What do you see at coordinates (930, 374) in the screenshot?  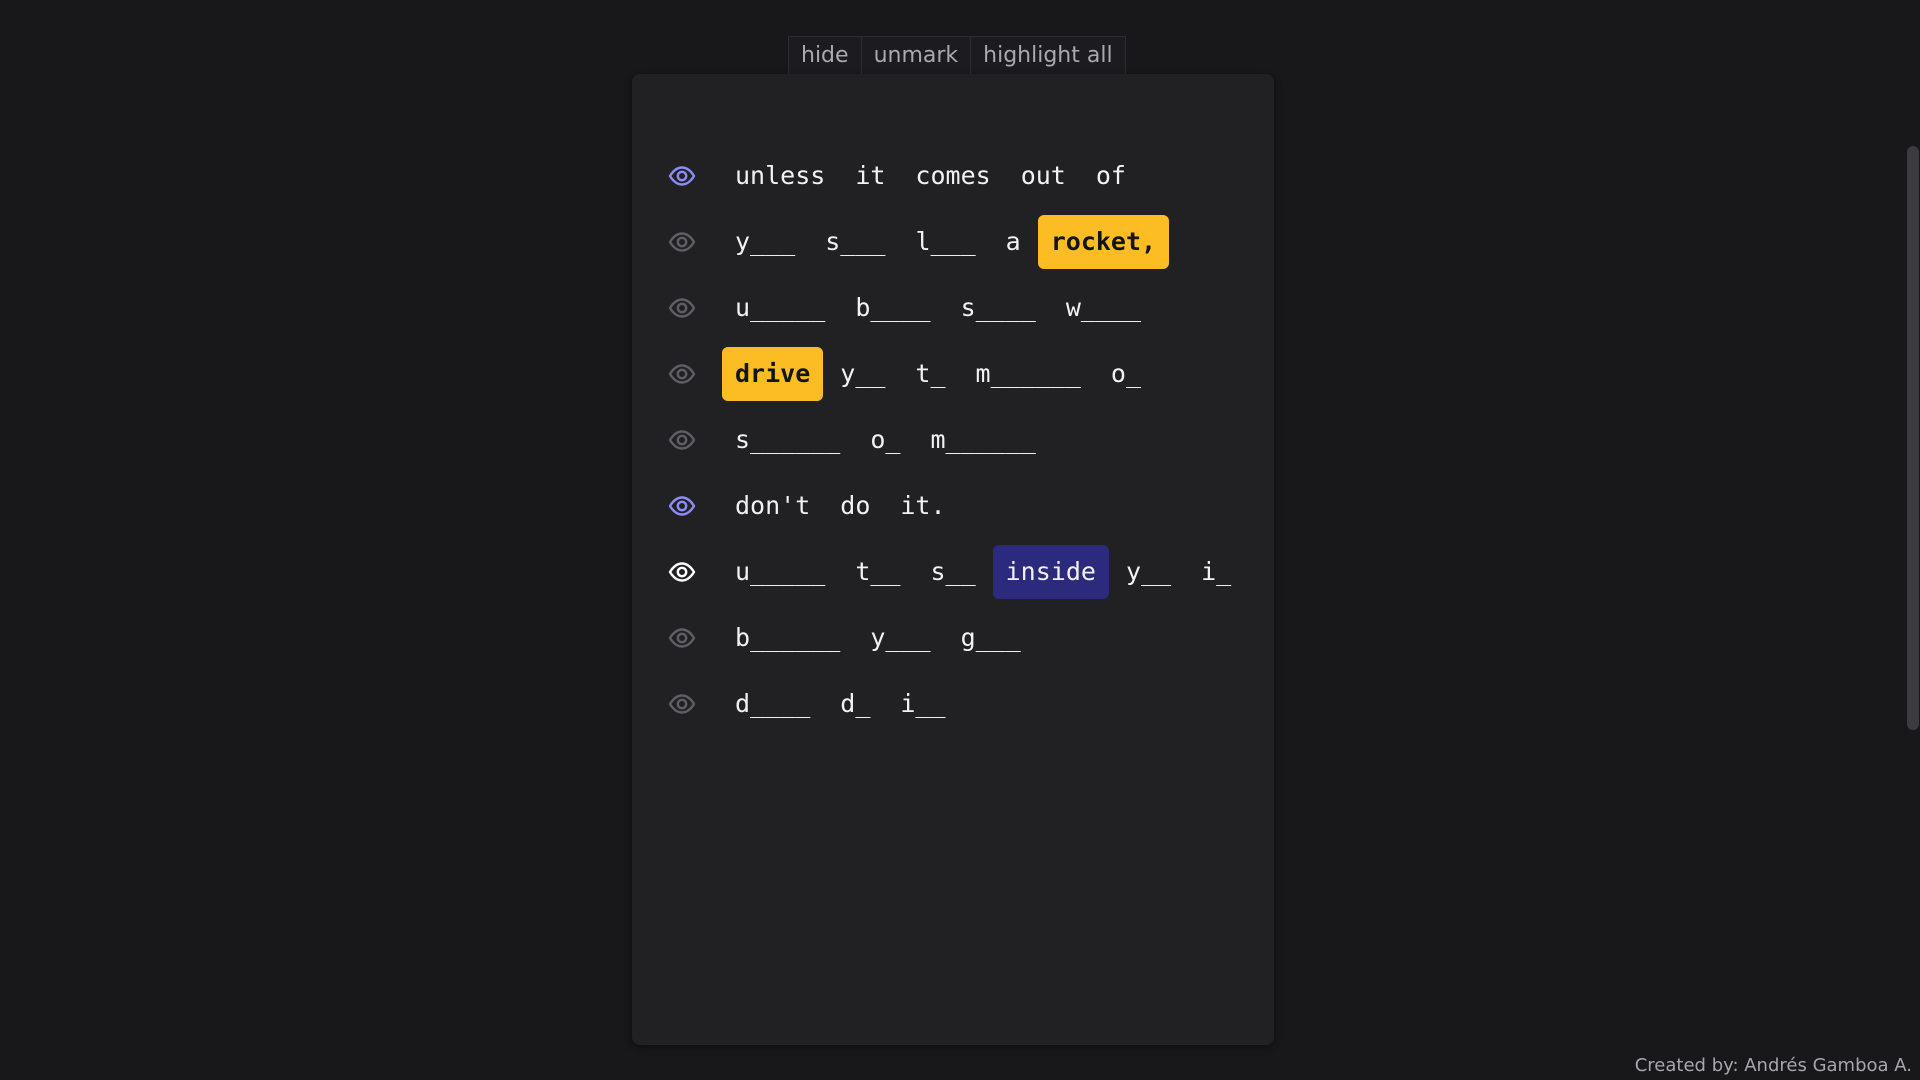 I see `lyric-word: t_` at bounding box center [930, 374].